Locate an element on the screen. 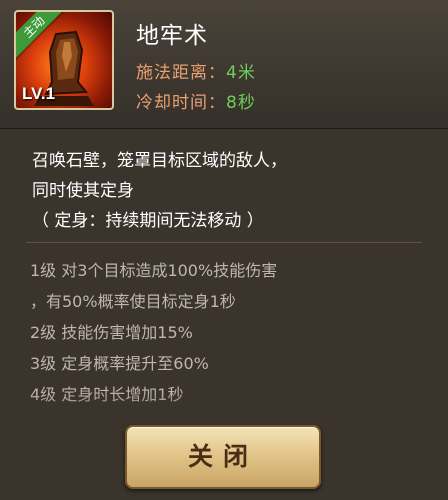 This screenshot has width=448, height=500. level-upgrade-line: 3级 定身概率提升至60% is located at coordinates (119, 363).